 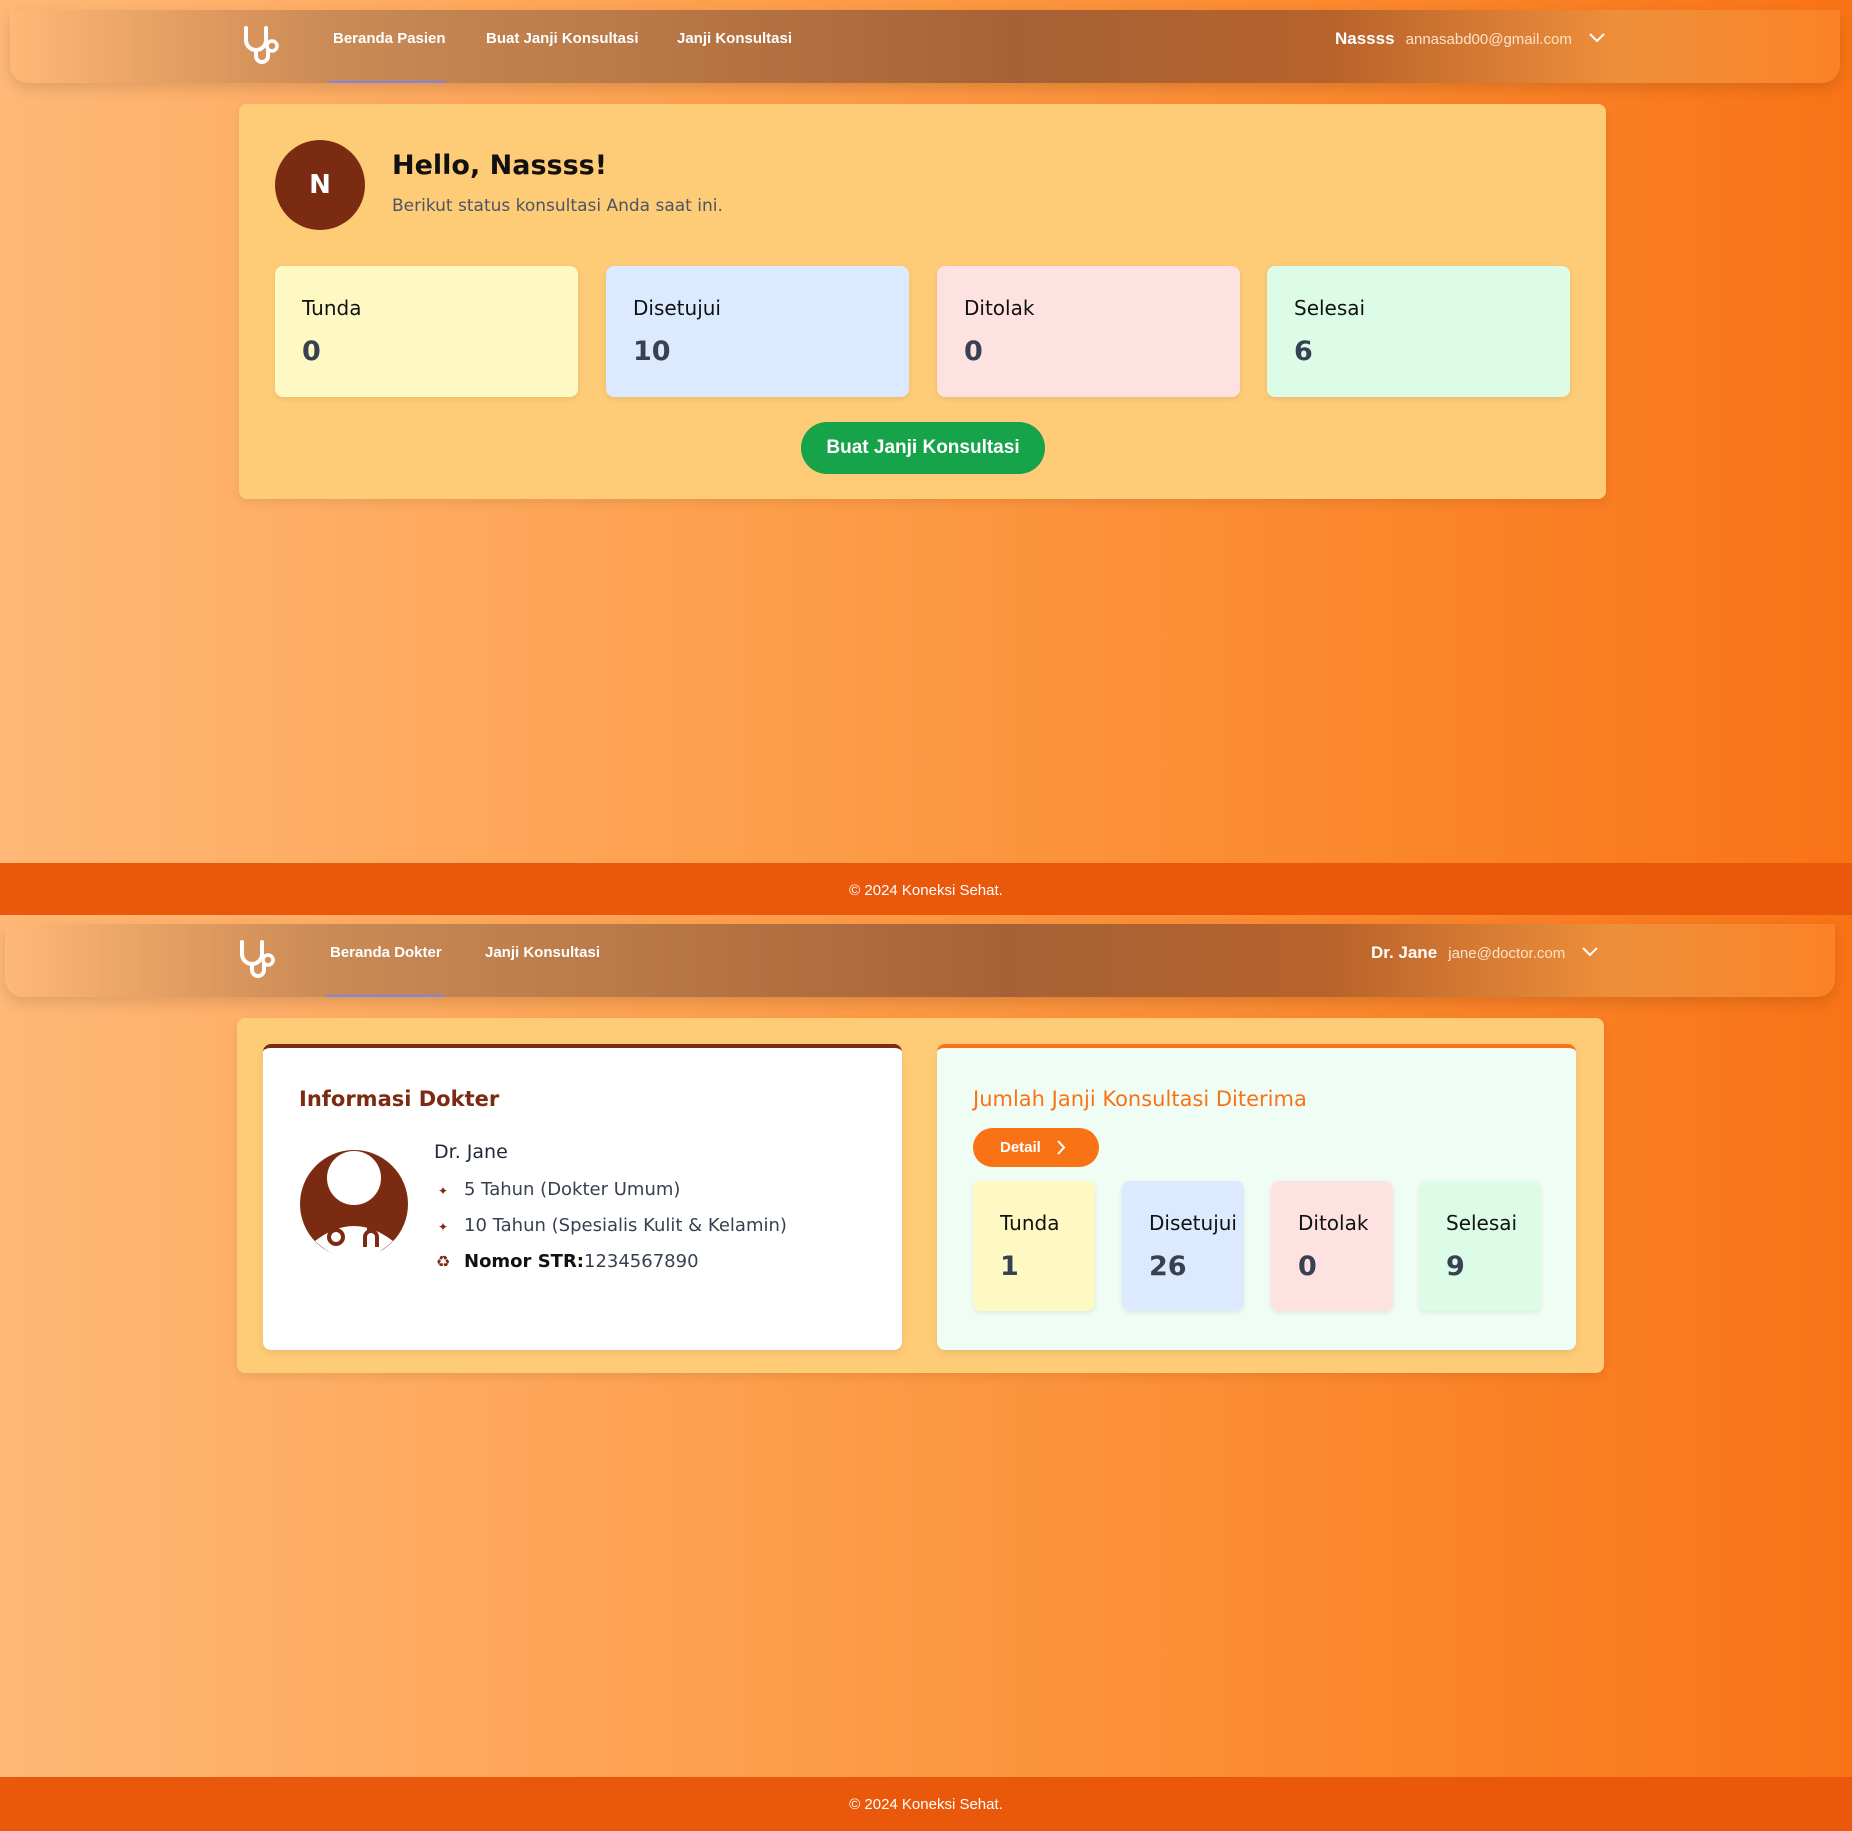 What do you see at coordinates (320, 185) in the screenshot?
I see `avatar: N` at bounding box center [320, 185].